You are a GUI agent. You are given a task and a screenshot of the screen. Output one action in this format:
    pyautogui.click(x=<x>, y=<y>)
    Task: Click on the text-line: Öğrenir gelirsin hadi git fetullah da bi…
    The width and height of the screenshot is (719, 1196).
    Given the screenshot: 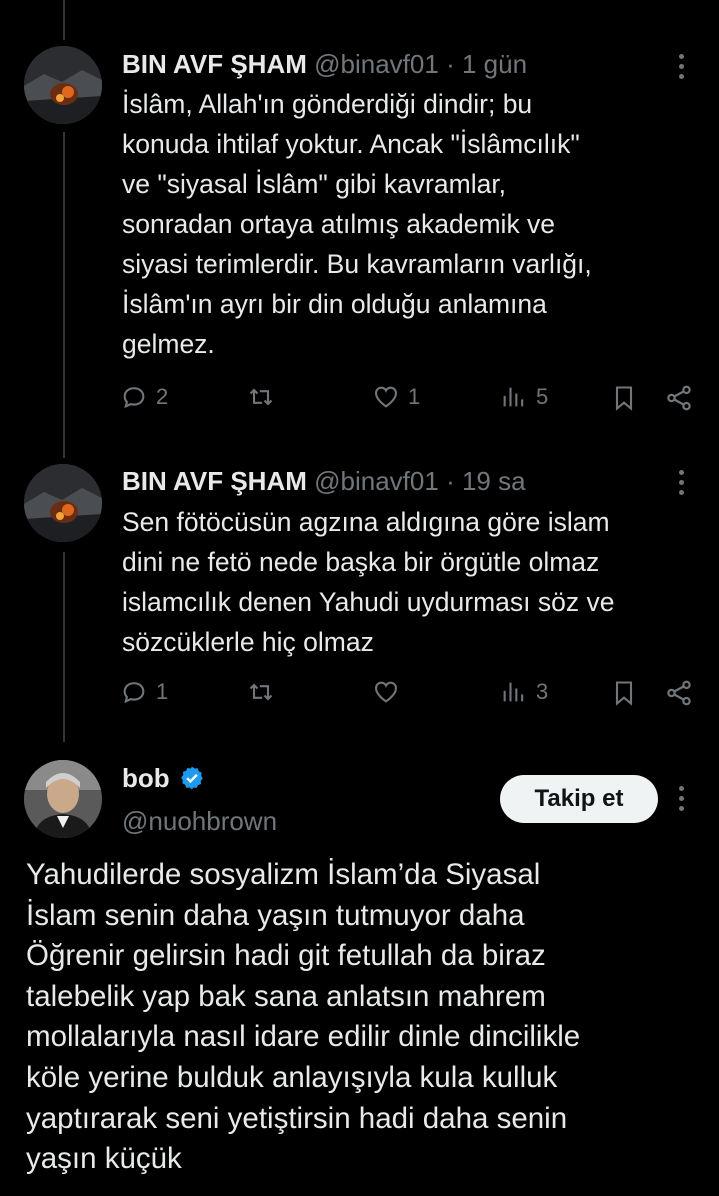 What is the action you would take?
    pyautogui.click(x=286, y=956)
    